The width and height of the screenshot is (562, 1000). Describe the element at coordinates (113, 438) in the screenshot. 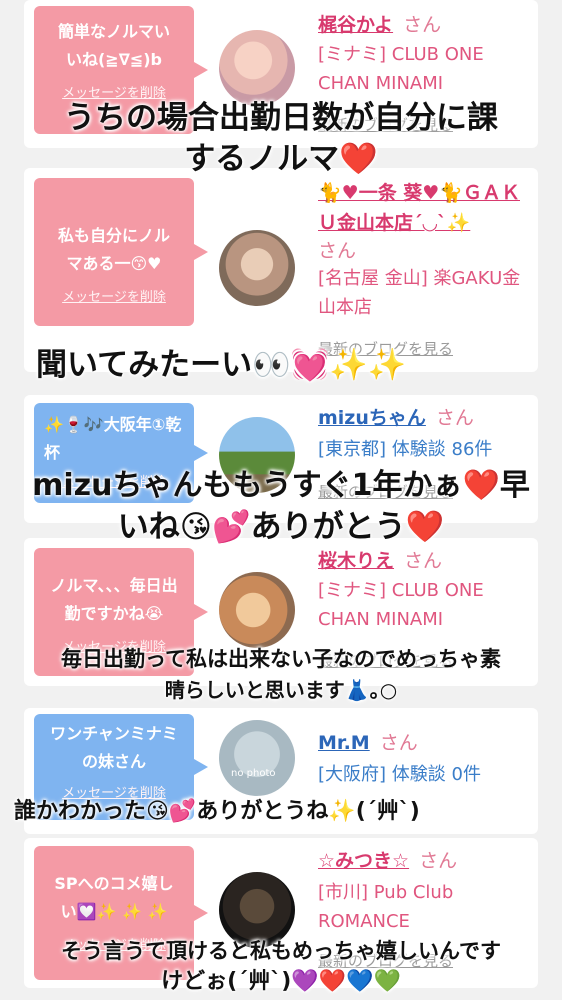

I see `message-text: ✨🍷🎶大阪年①乾杯` at that location.